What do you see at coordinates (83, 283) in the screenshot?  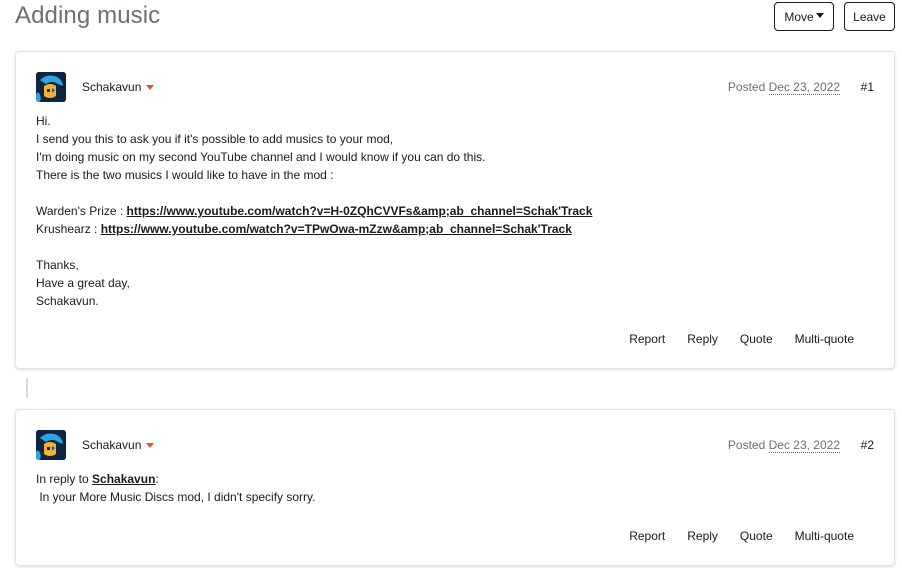 I see `body-line: Have a great day,` at bounding box center [83, 283].